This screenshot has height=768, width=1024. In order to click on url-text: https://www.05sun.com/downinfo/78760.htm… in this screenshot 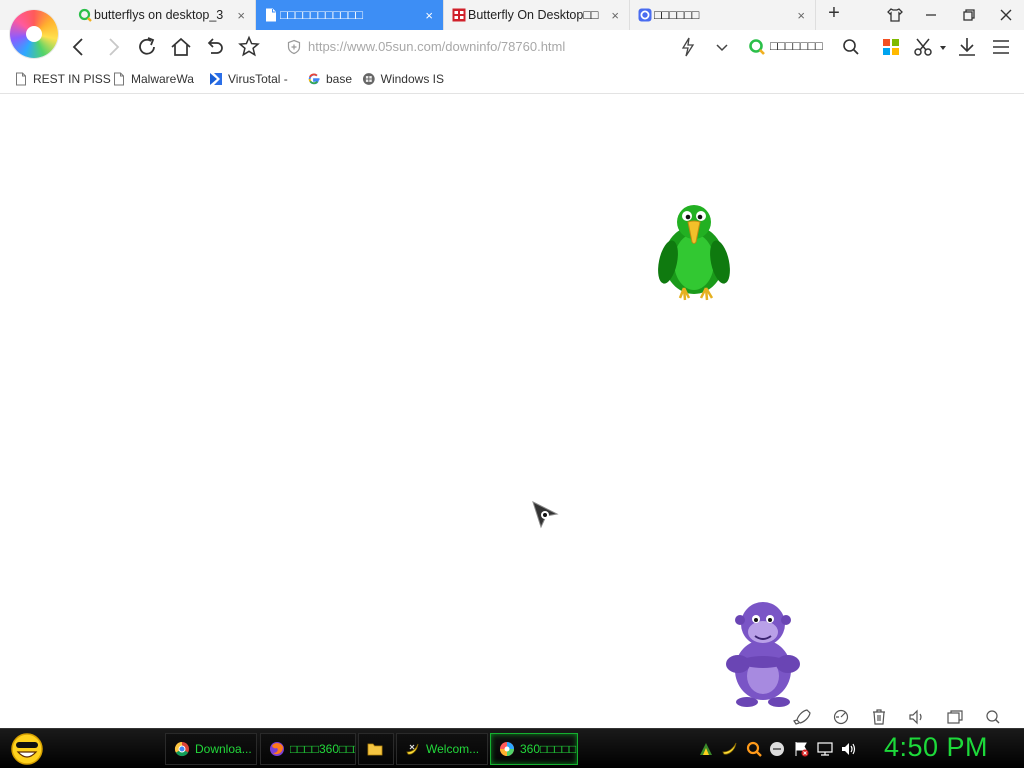, I will do `click(436, 46)`.